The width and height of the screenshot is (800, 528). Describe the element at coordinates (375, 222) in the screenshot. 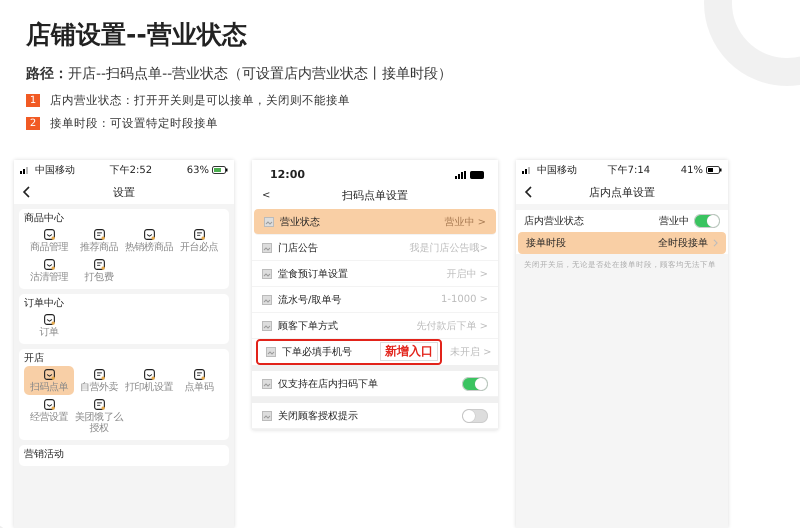

I see `settings-row: 营业状态 营业中 >` at that location.